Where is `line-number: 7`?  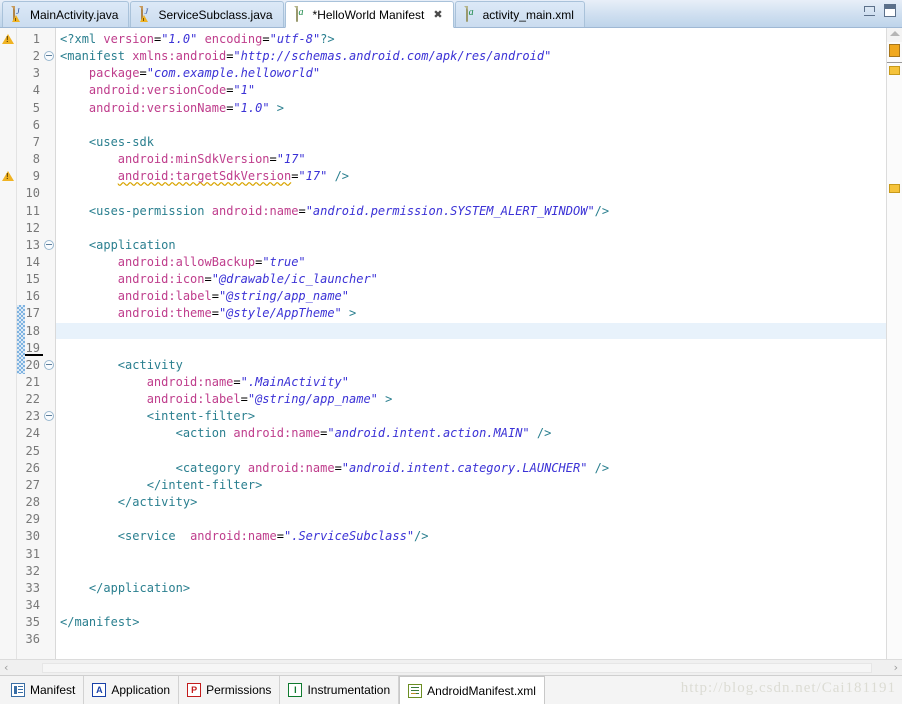
line-number: 7 is located at coordinates (36, 141).